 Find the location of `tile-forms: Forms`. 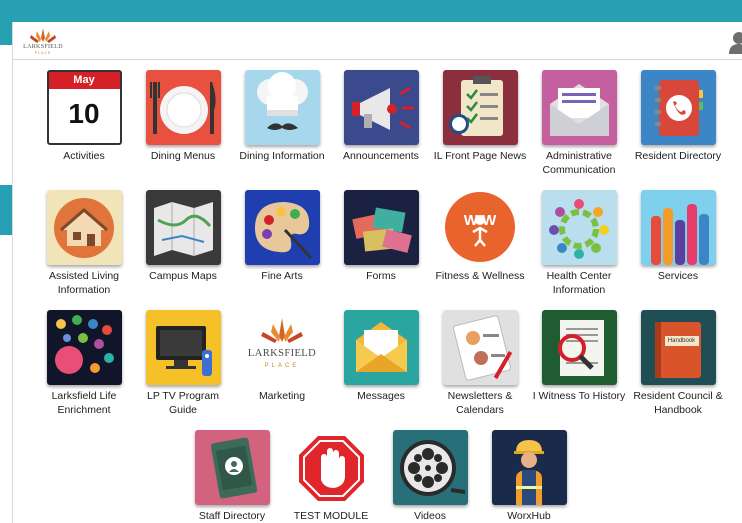

tile-forms: Forms is located at coordinates (381, 236).